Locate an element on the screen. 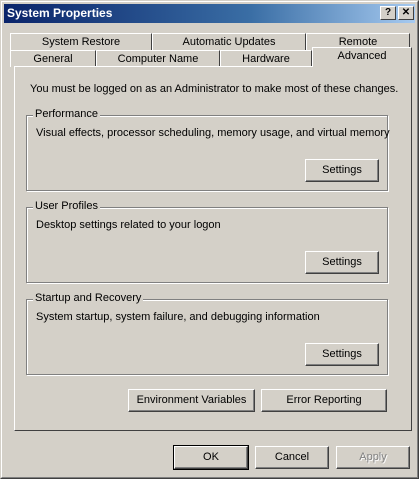 This screenshot has width=419, height=479. tab-label: Automatic Updates is located at coordinates (229, 42).